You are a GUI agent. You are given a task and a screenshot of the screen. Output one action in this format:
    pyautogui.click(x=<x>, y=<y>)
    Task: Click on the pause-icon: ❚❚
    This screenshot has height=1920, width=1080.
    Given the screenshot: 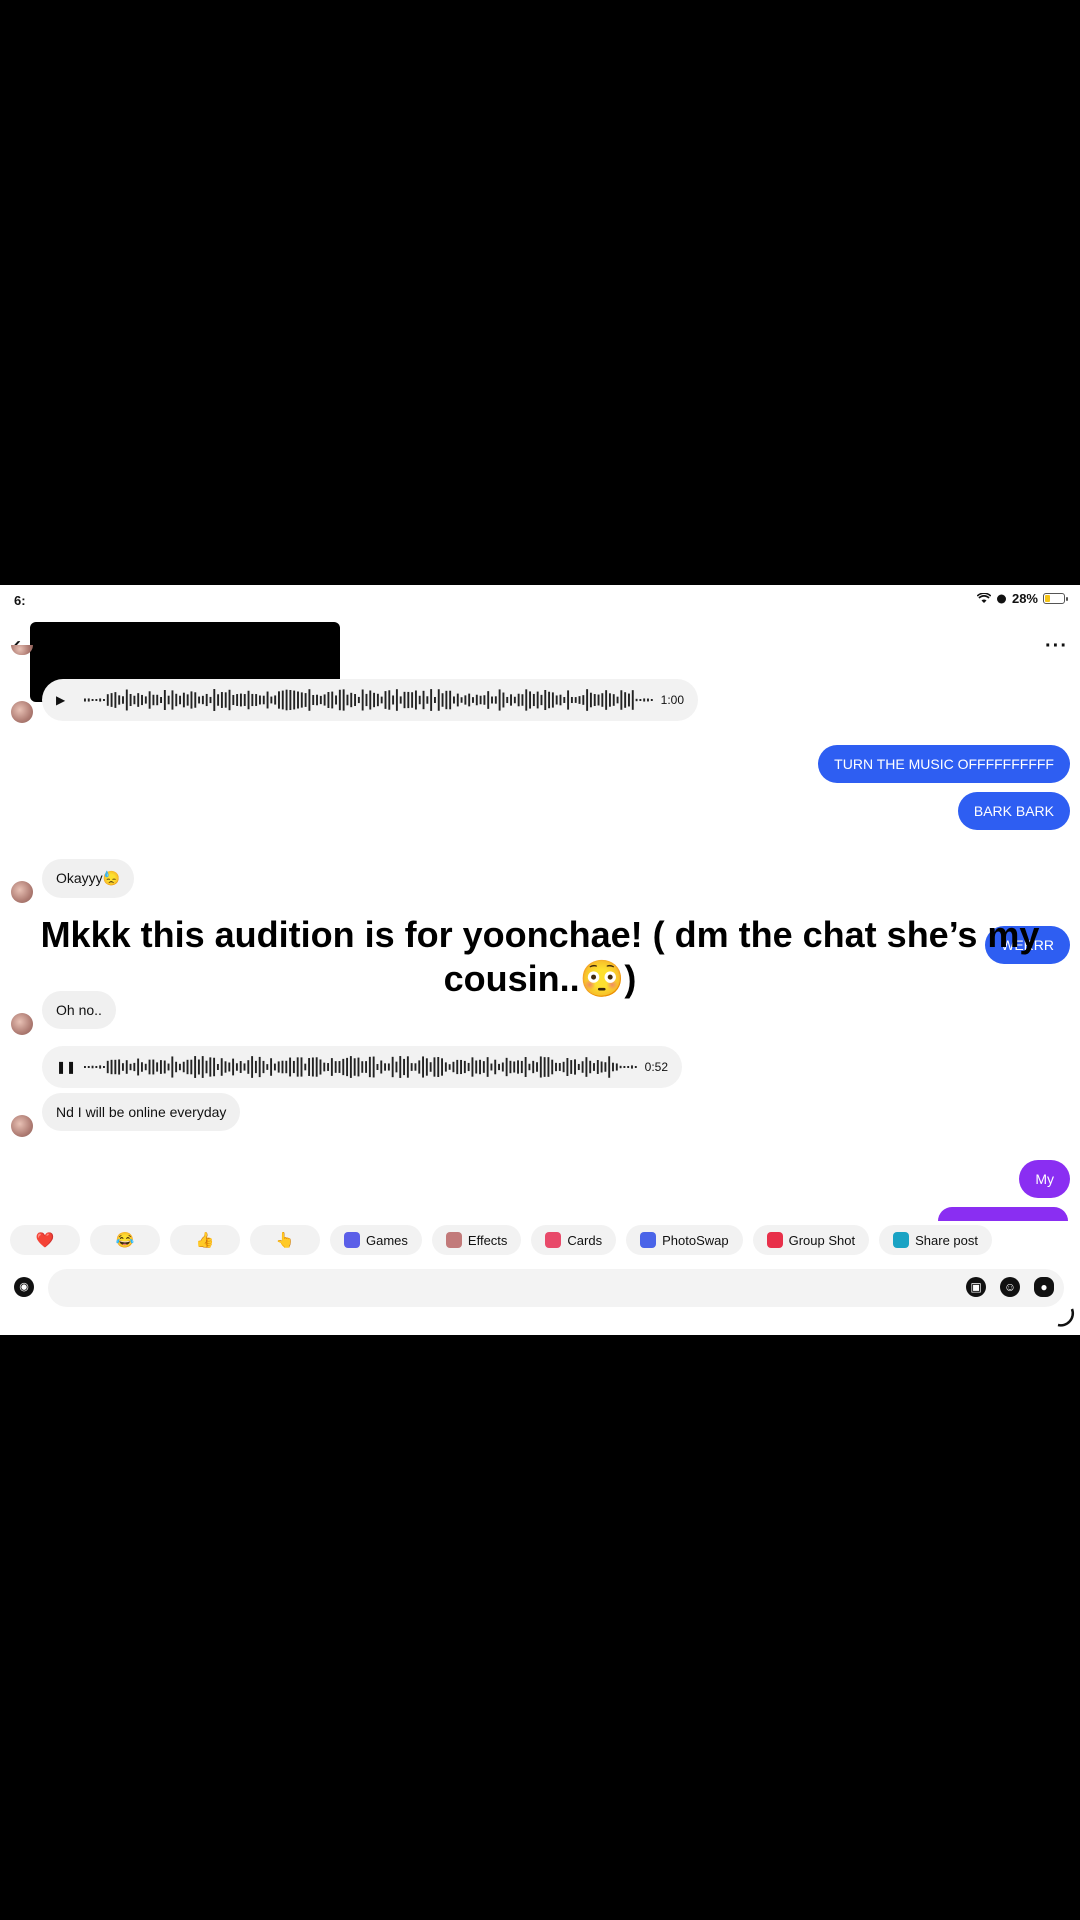 What is the action you would take?
    pyautogui.click(x=67, y=1067)
    